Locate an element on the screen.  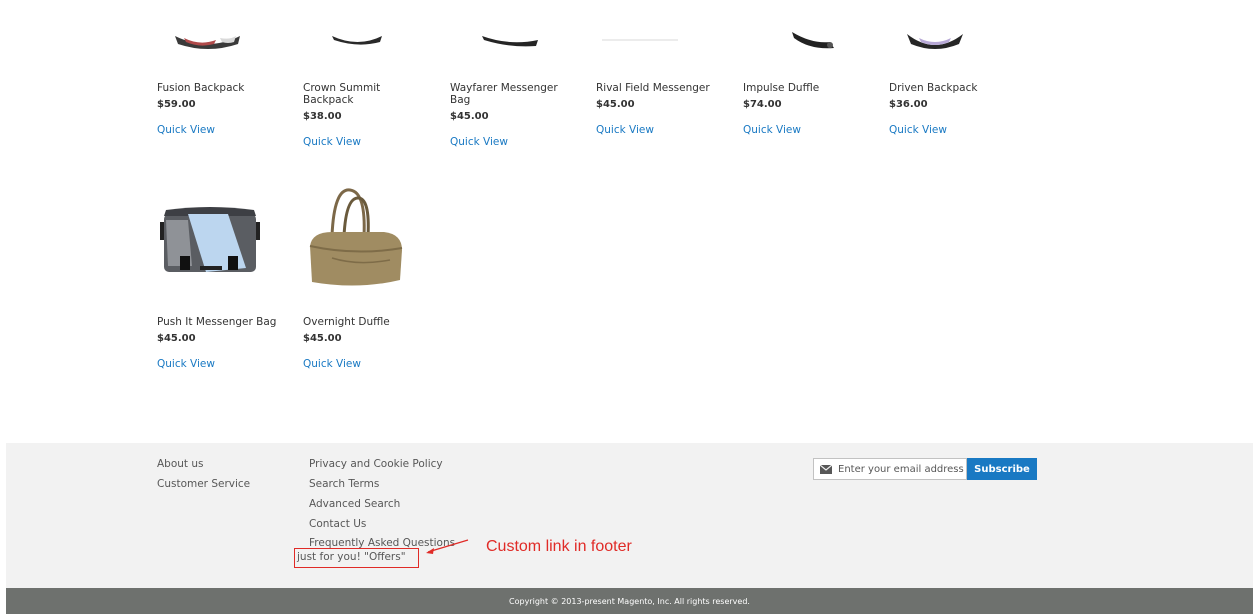
product-name: Impulse Duffle is located at coordinates (808, 88).